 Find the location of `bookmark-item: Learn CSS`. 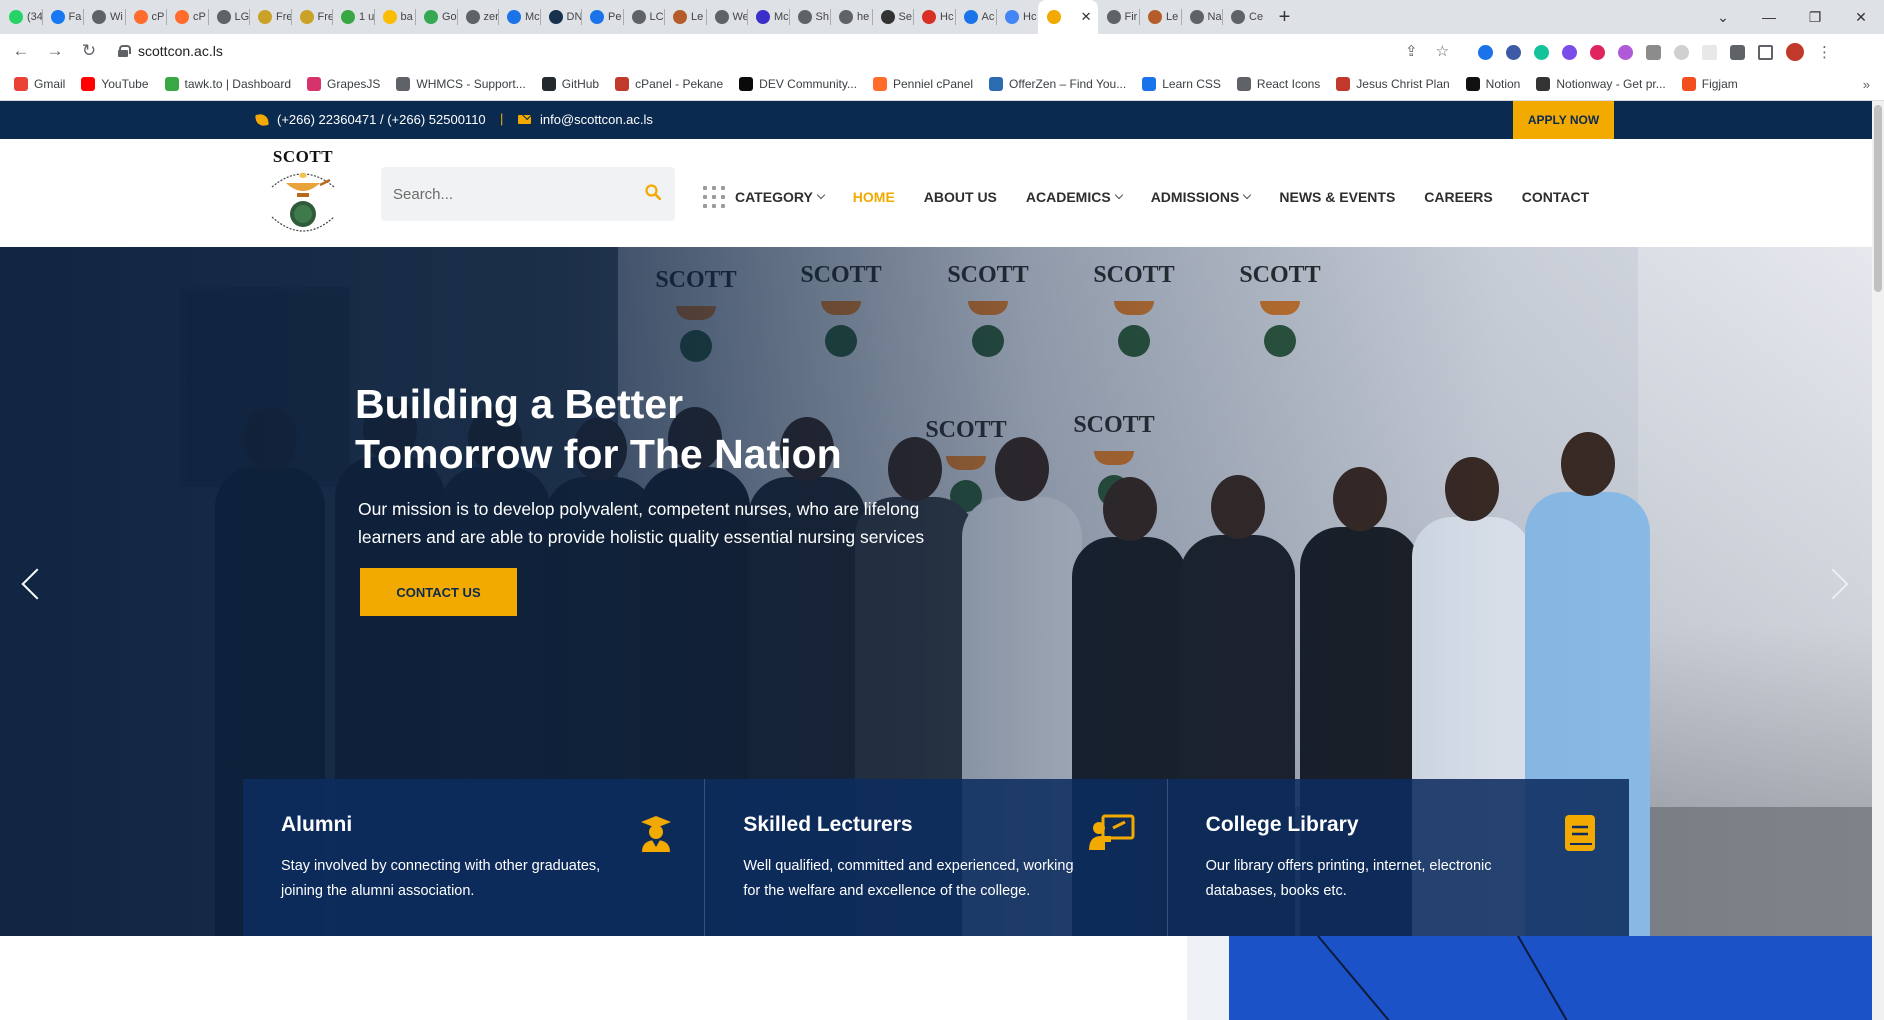

bookmark-item: Learn CSS is located at coordinates (1181, 84).